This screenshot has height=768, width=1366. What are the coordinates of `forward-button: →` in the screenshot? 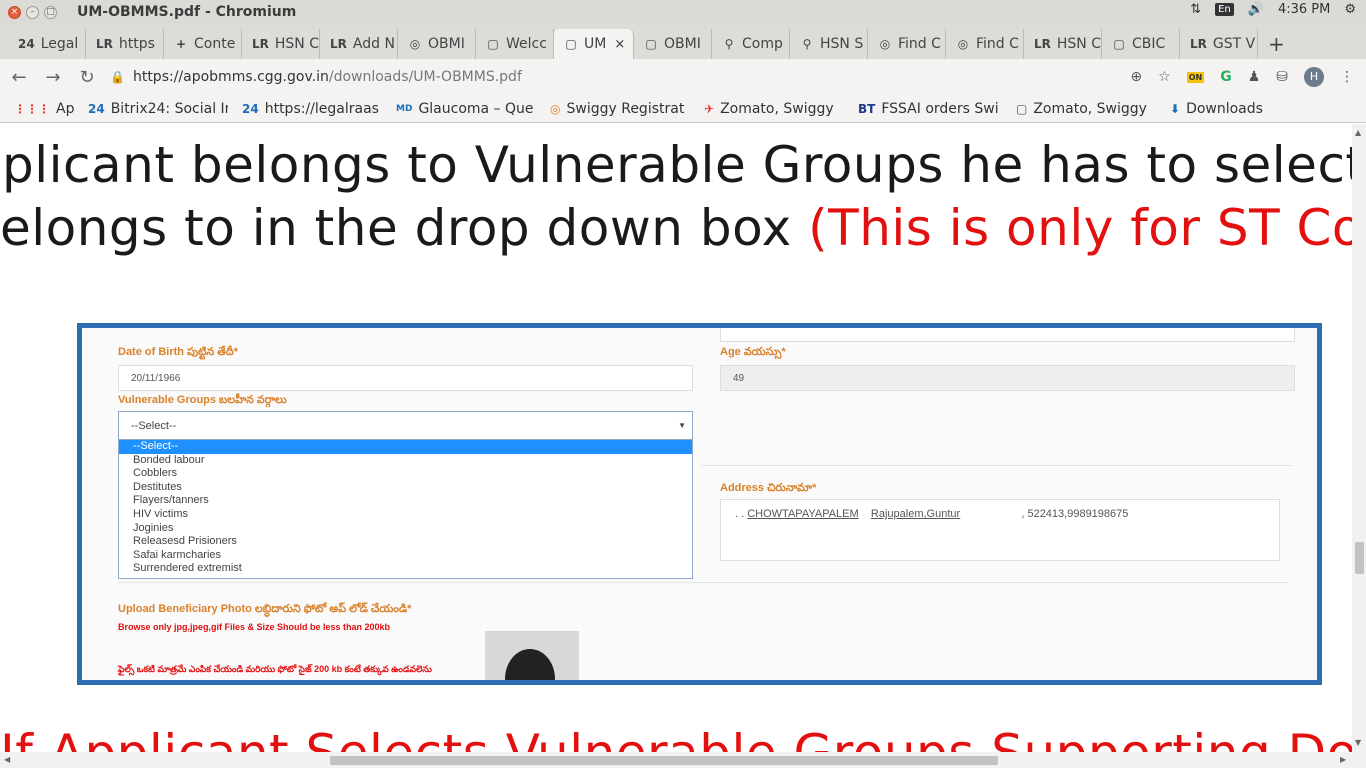 It's located at (53, 77).